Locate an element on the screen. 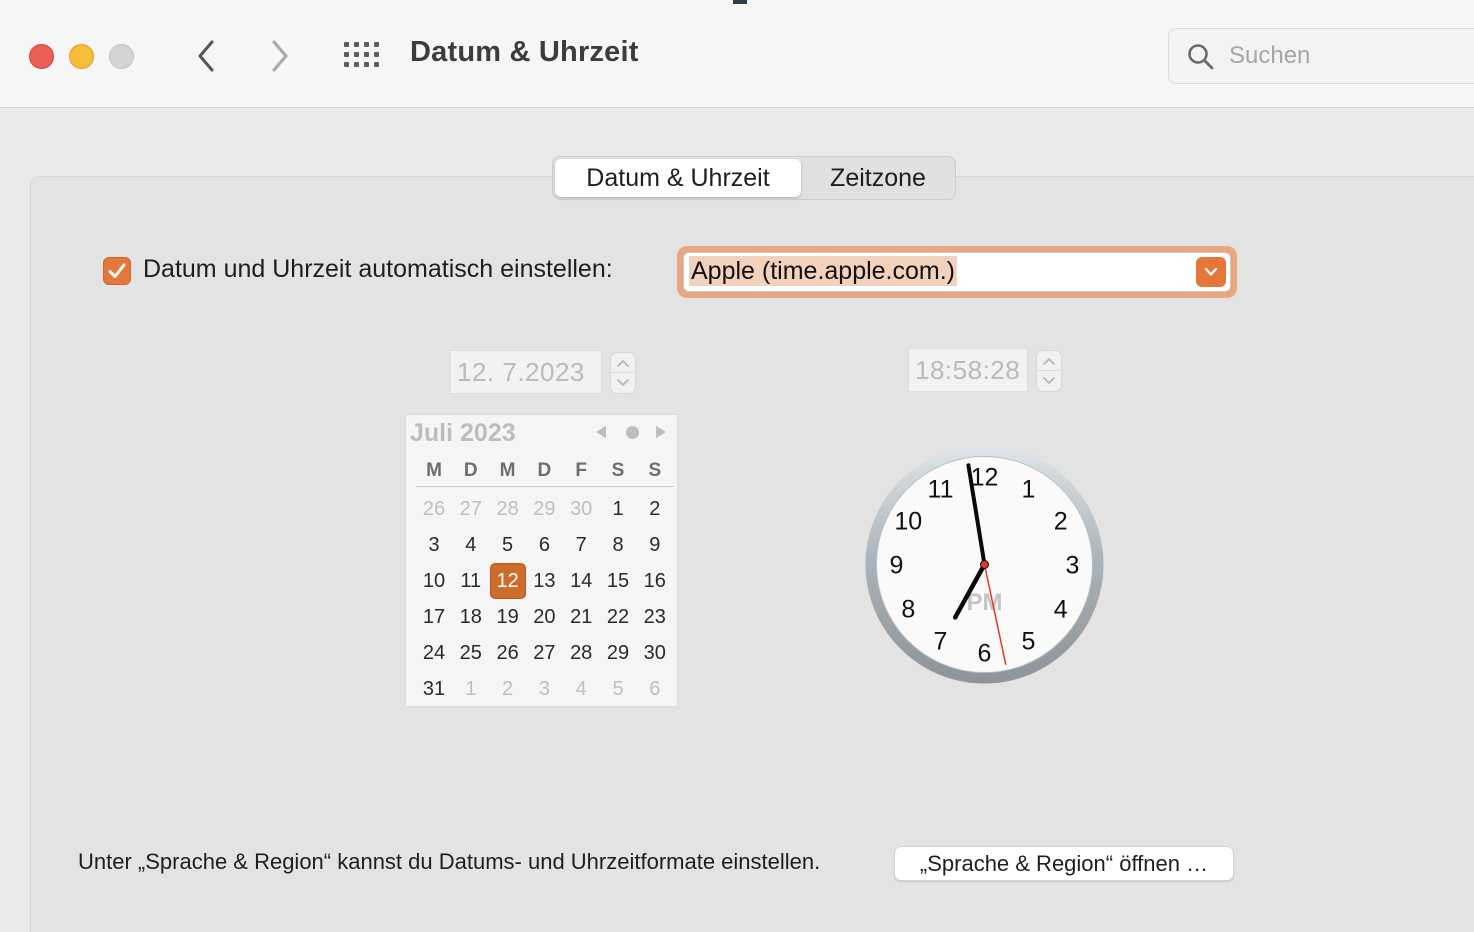 This screenshot has height=932, width=1474. previous-month-icon is located at coordinates (601, 432).